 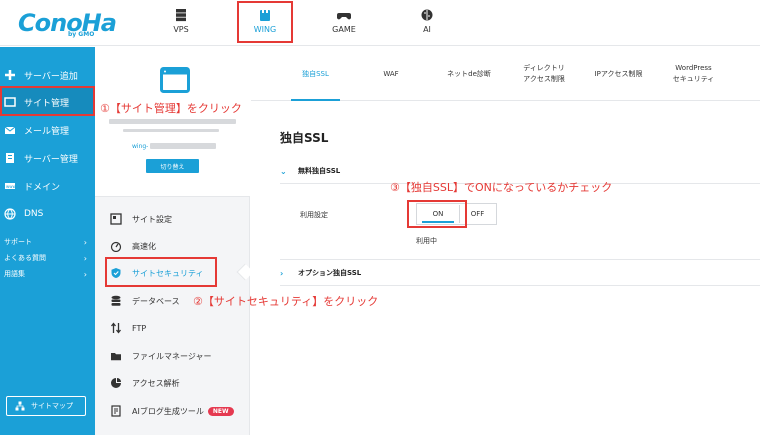 I want to click on new-badge: NEW, so click(x=220, y=411).